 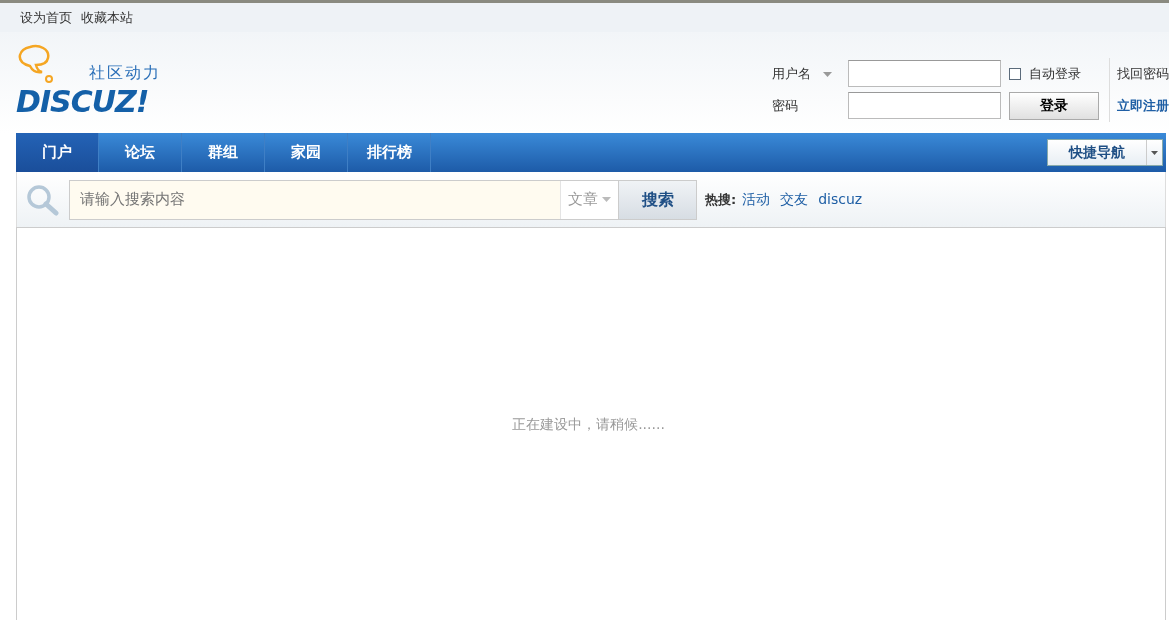 What do you see at coordinates (1055, 73) in the screenshot?
I see `remember-label: 自动登录` at bounding box center [1055, 73].